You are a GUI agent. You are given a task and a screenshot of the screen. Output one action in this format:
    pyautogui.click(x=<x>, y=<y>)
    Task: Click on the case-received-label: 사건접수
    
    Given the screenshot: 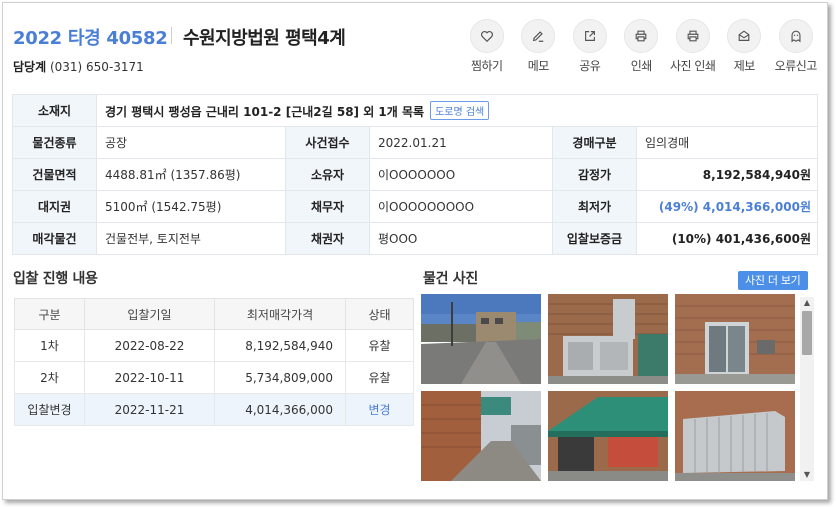 What is the action you would take?
    pyautogui.click(x=327, y=142)
    